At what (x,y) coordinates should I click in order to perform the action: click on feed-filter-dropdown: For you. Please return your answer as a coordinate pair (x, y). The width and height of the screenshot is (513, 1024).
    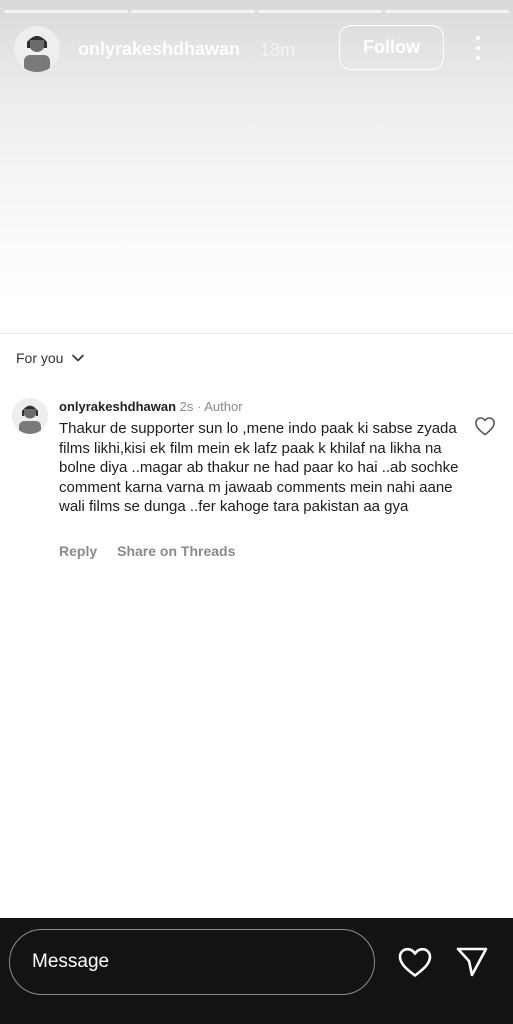
    Looking at the image, I should click on (50, 358).